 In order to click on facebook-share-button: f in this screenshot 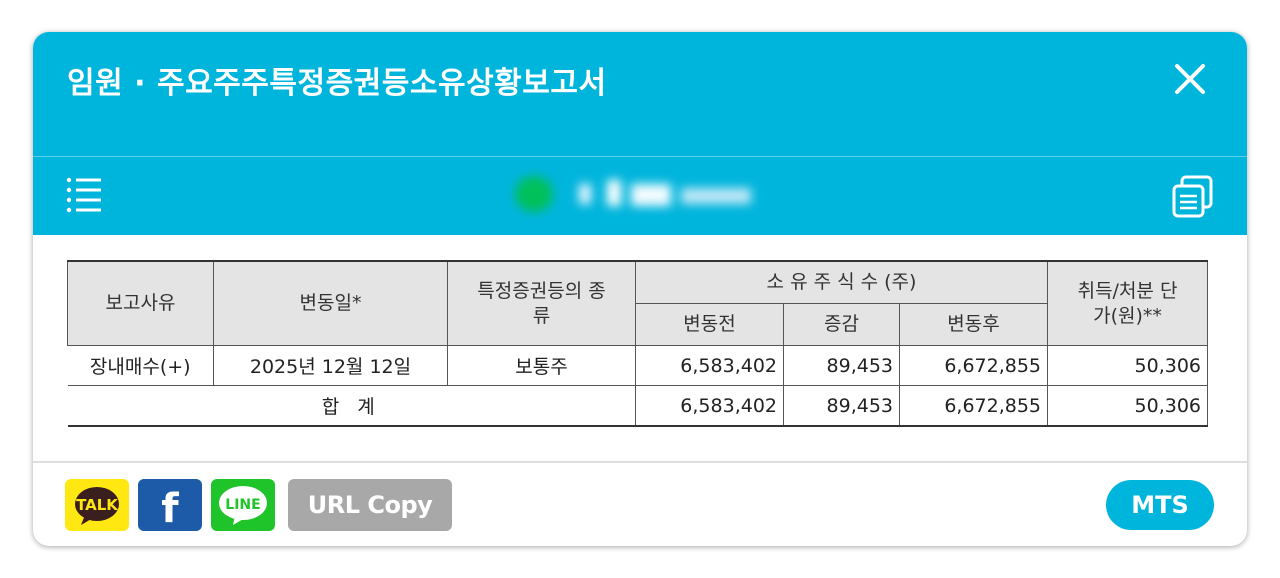, I will do `click(170, 505)`.